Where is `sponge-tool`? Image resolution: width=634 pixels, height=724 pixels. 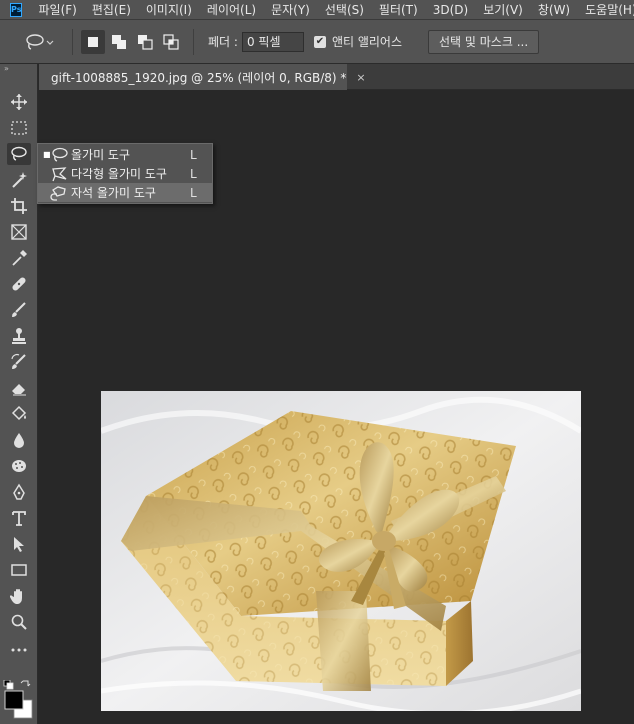 sponge-tool is located at coordinates (19, 466).